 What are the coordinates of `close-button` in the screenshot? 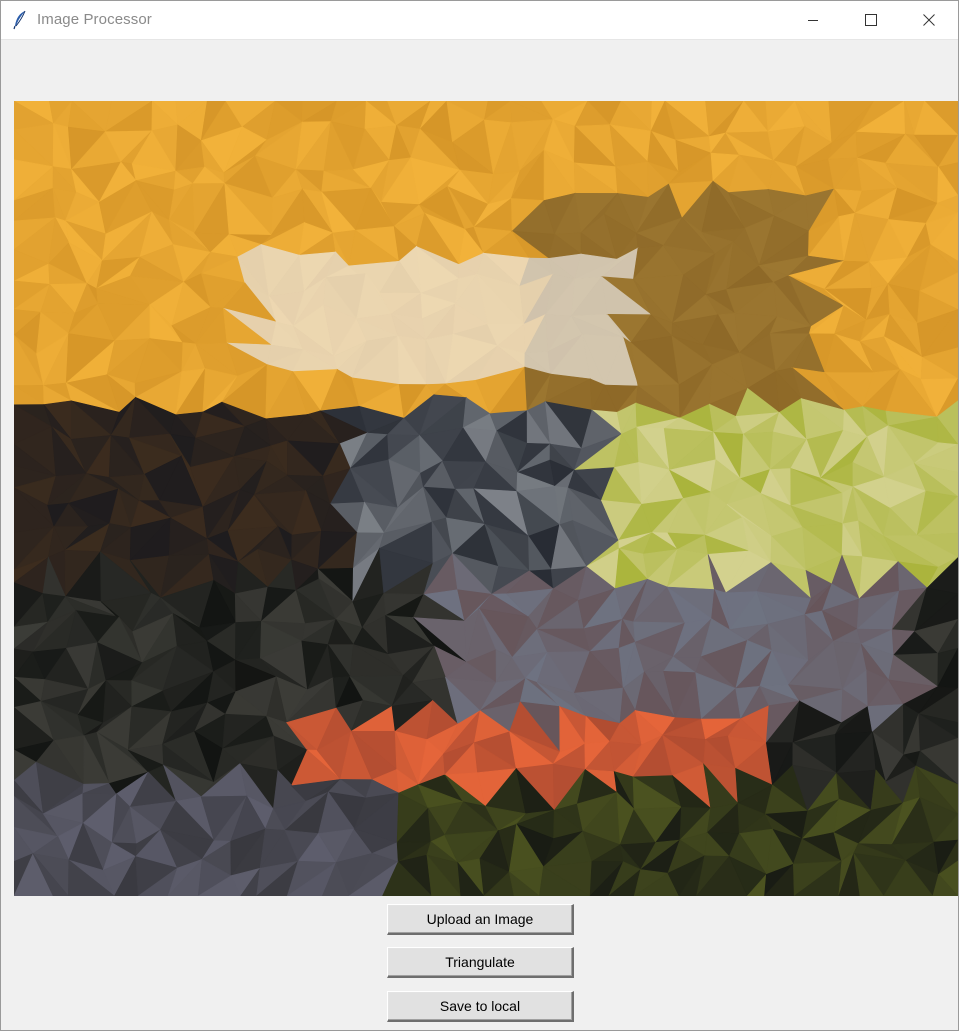 It's located at (929, 20).